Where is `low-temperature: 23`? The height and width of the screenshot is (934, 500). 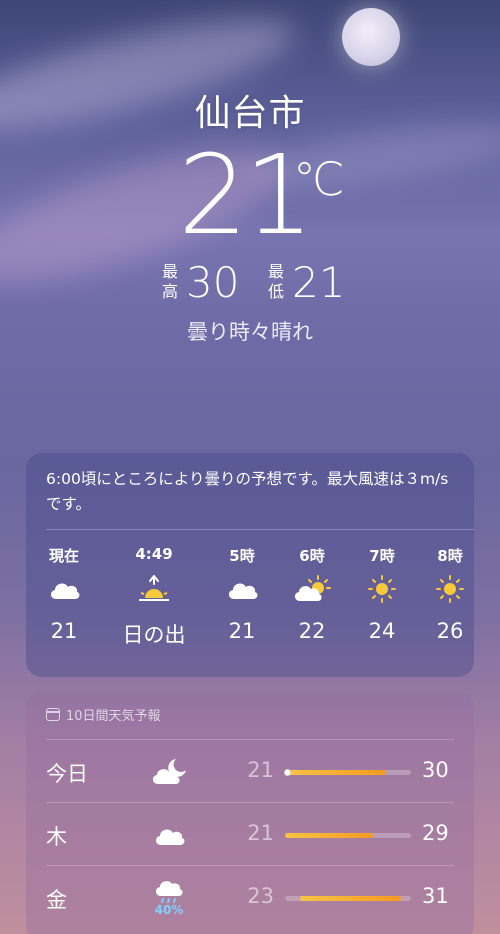 low-temperature: 23 is located at coordinates (260, 896).